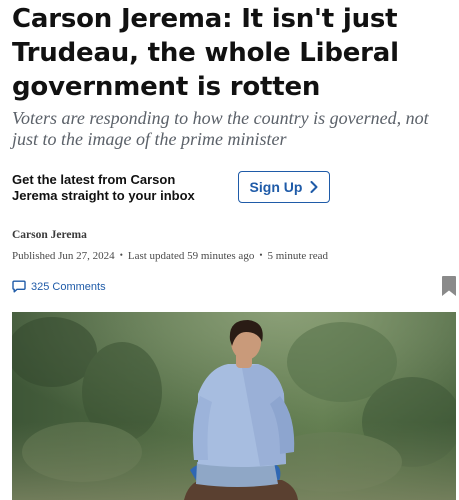 Image resolution: width=459 pixels, height=500 pixels. I want to click on bookmark-icon, so click(449, 286).